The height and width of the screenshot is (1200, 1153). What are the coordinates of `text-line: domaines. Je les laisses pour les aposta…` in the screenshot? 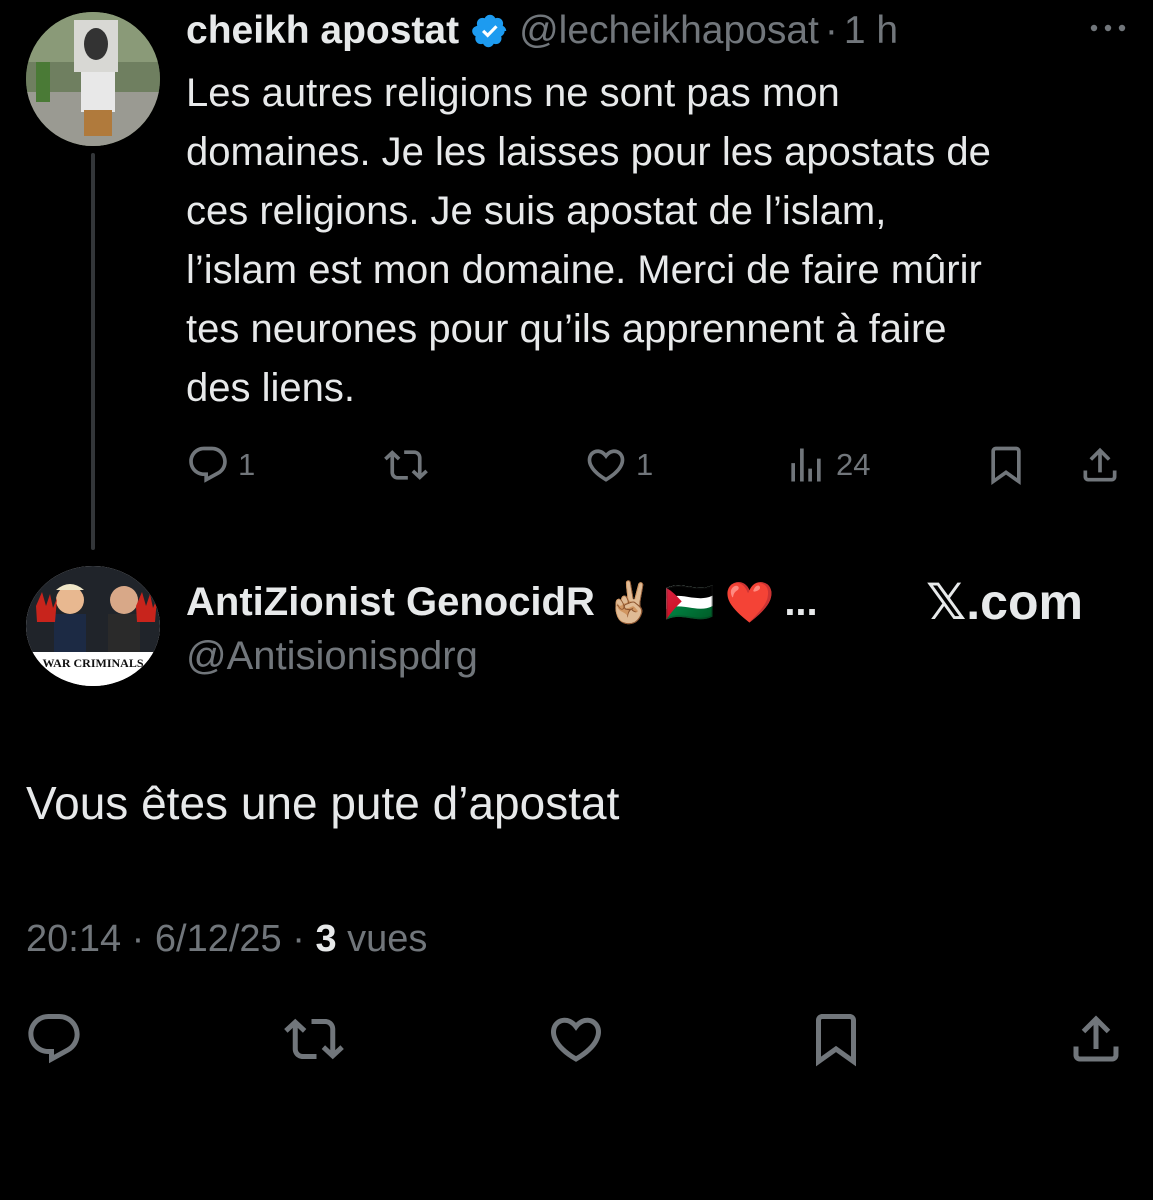 It's located at (588, 152).